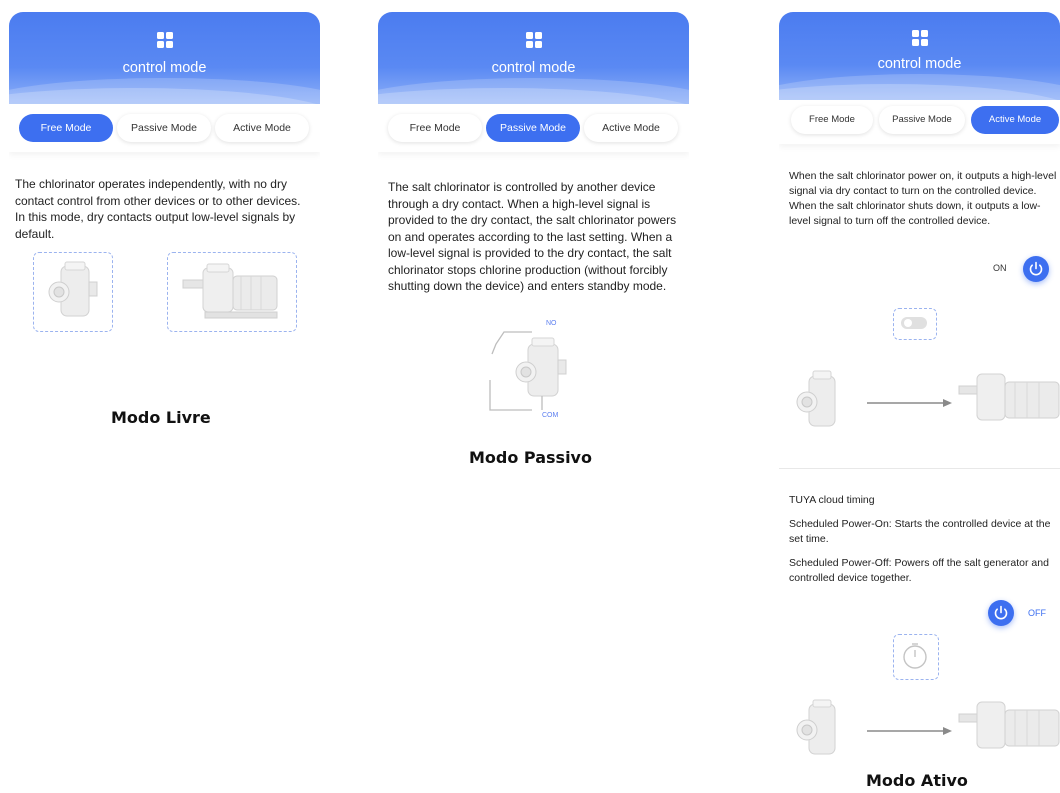 This screenshot has height=793, width=1060. I want to click on mode-caption: Modo Passivo, so click(530, 457).